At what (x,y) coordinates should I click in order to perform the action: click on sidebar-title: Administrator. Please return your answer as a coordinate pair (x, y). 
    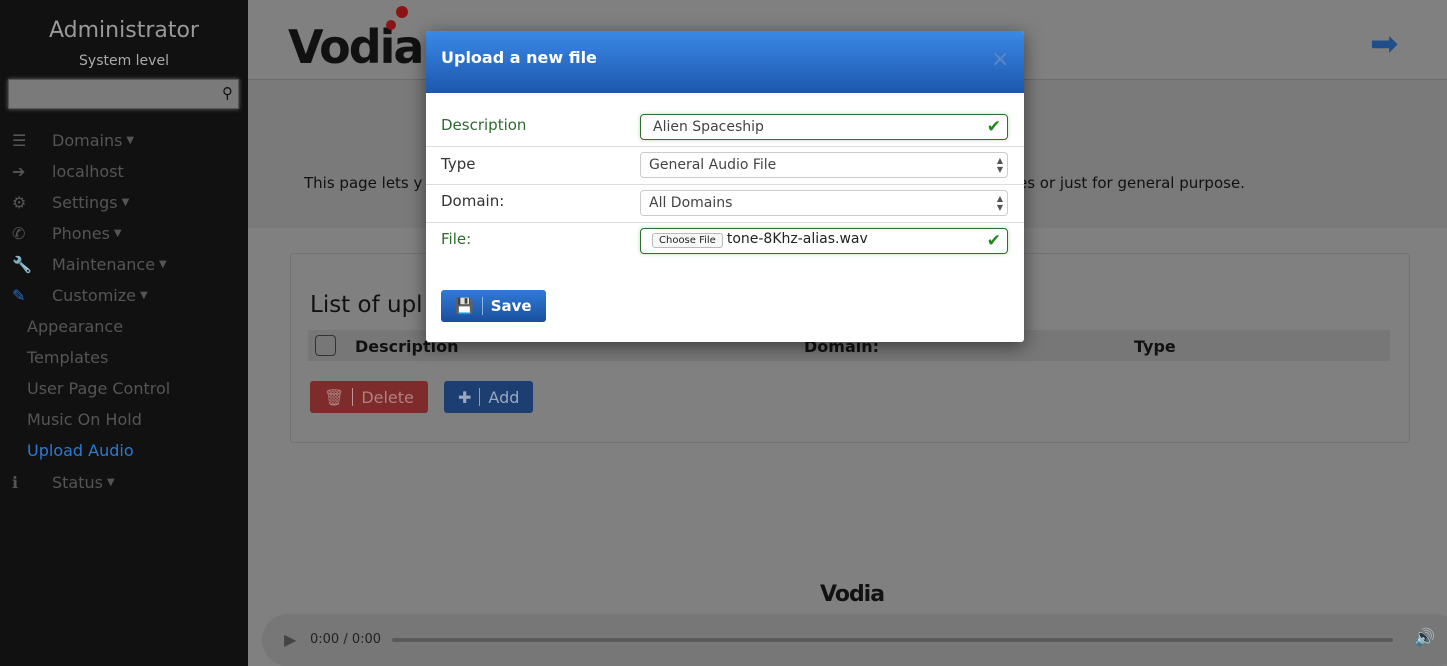
    Looking at the image, I should click on (124, 30).